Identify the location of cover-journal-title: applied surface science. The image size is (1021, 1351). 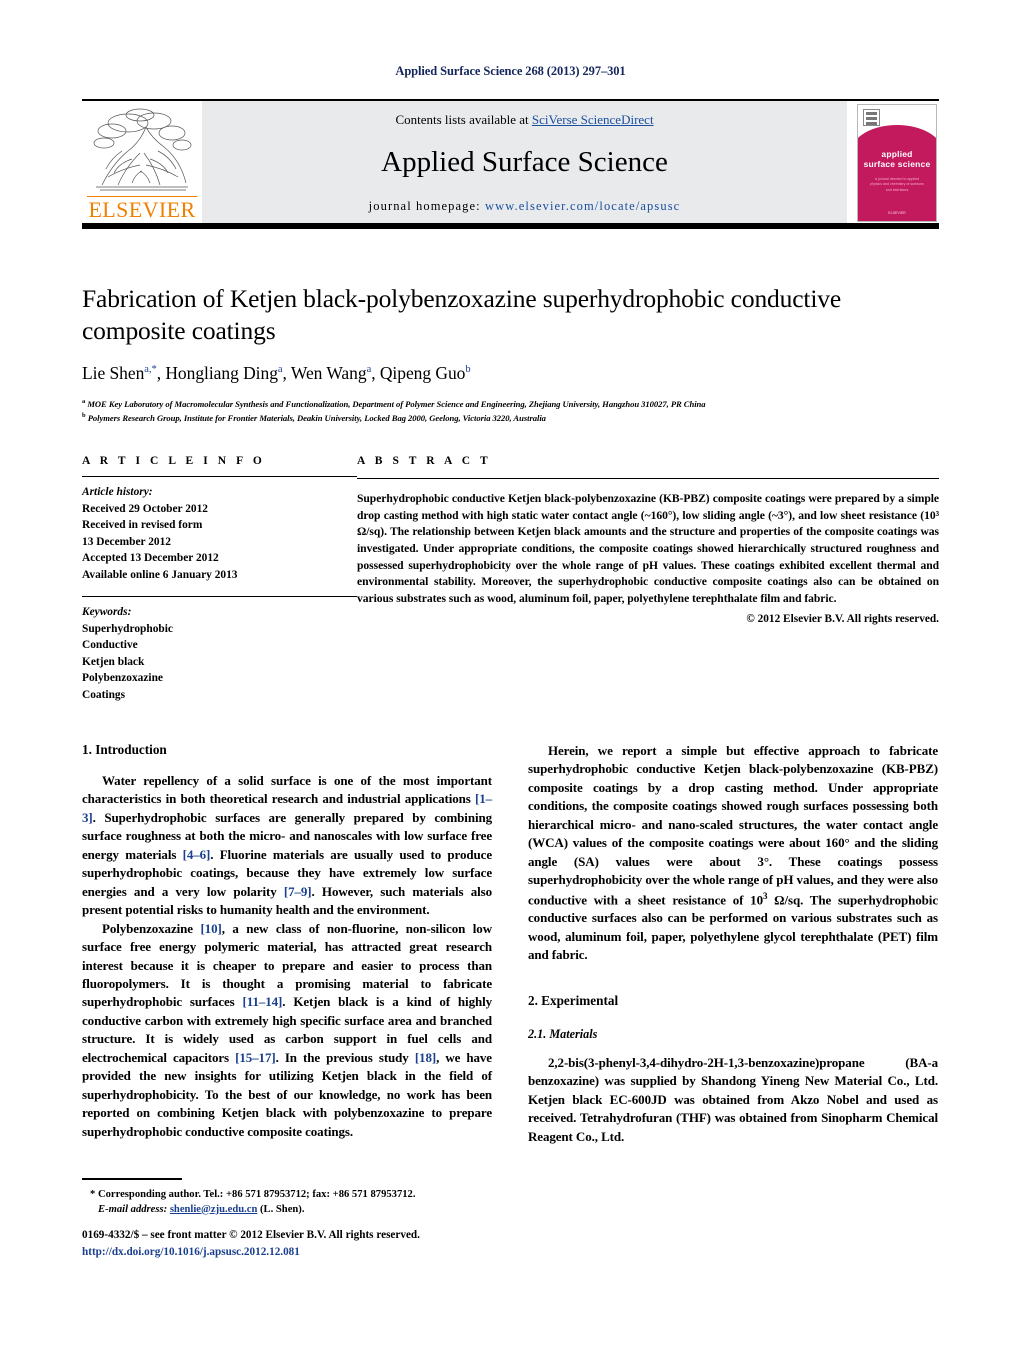
(897, 159).